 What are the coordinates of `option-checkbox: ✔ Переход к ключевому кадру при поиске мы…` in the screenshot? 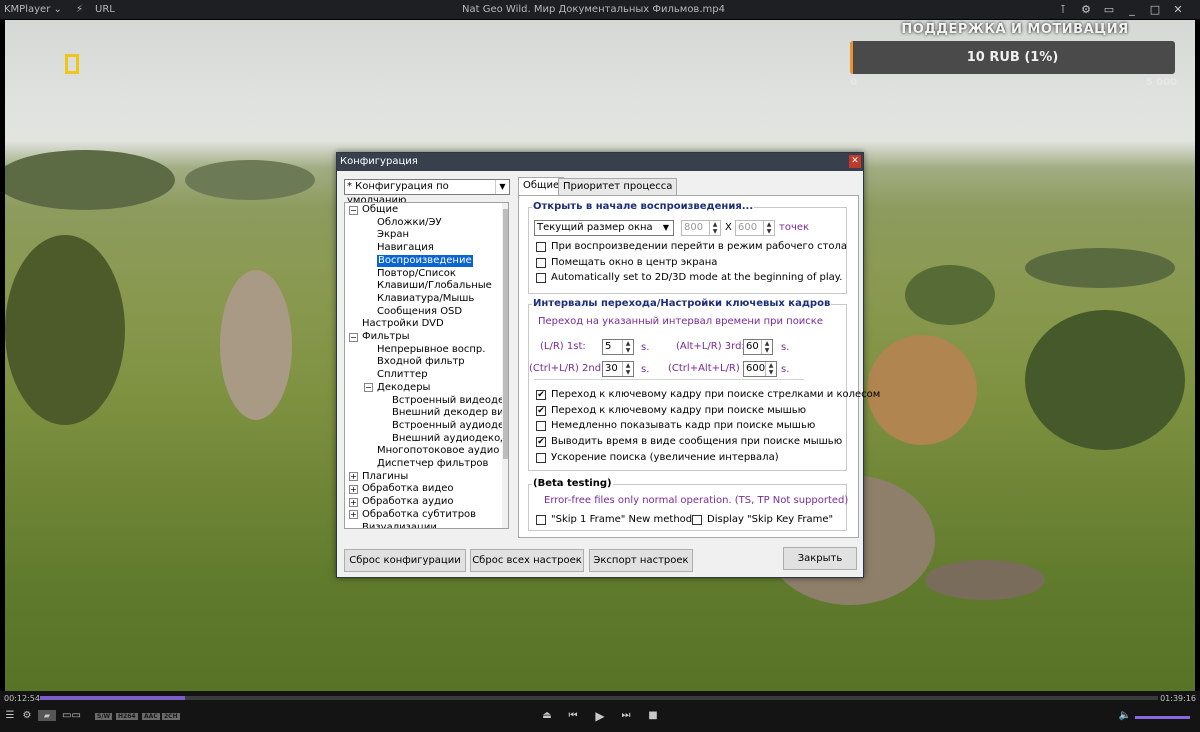 It's located at (671, 411).